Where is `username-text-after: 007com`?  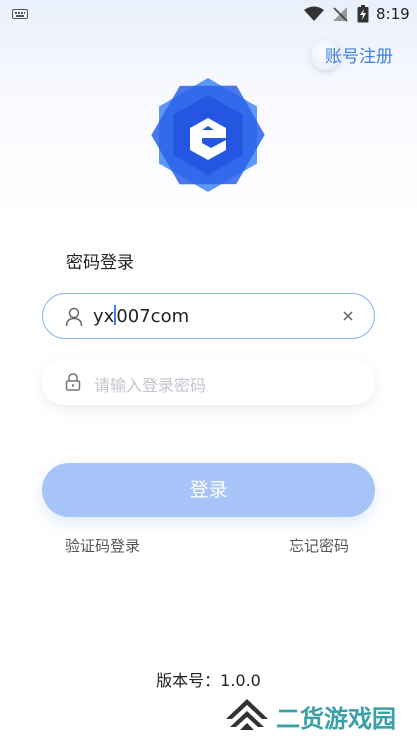 username-text-after: 007com is located at coordinates (153, 316).